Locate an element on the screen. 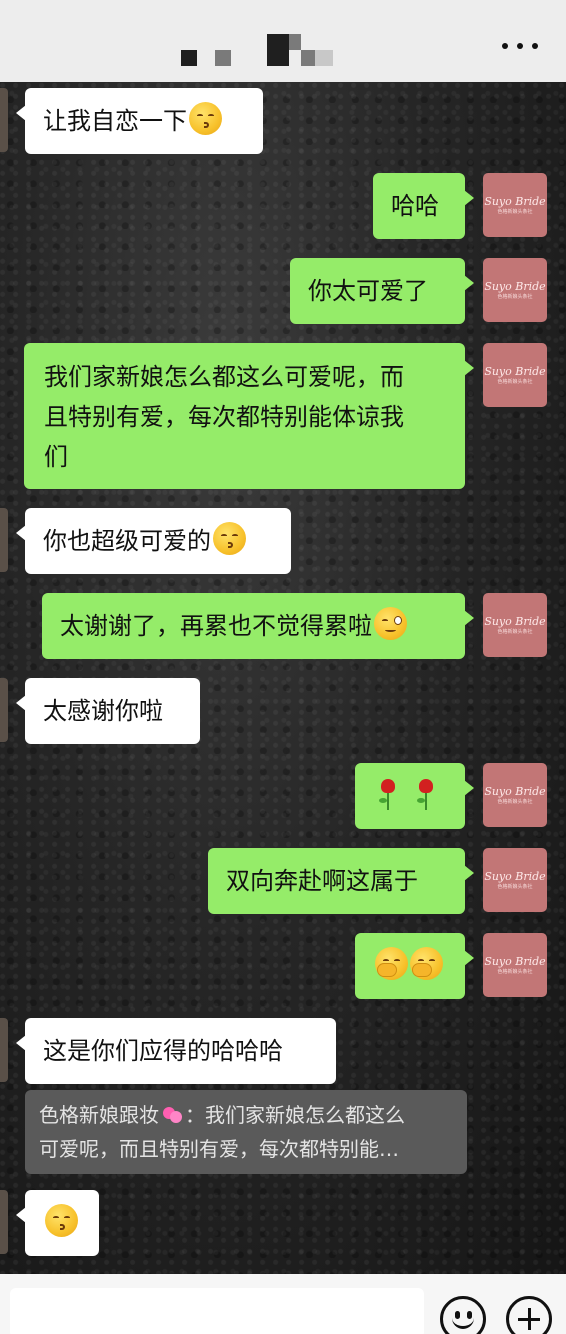 The width and height of the screenshot is (566, 1334). message-text: 太感谢你啦 is located at coordinates (103, 711).